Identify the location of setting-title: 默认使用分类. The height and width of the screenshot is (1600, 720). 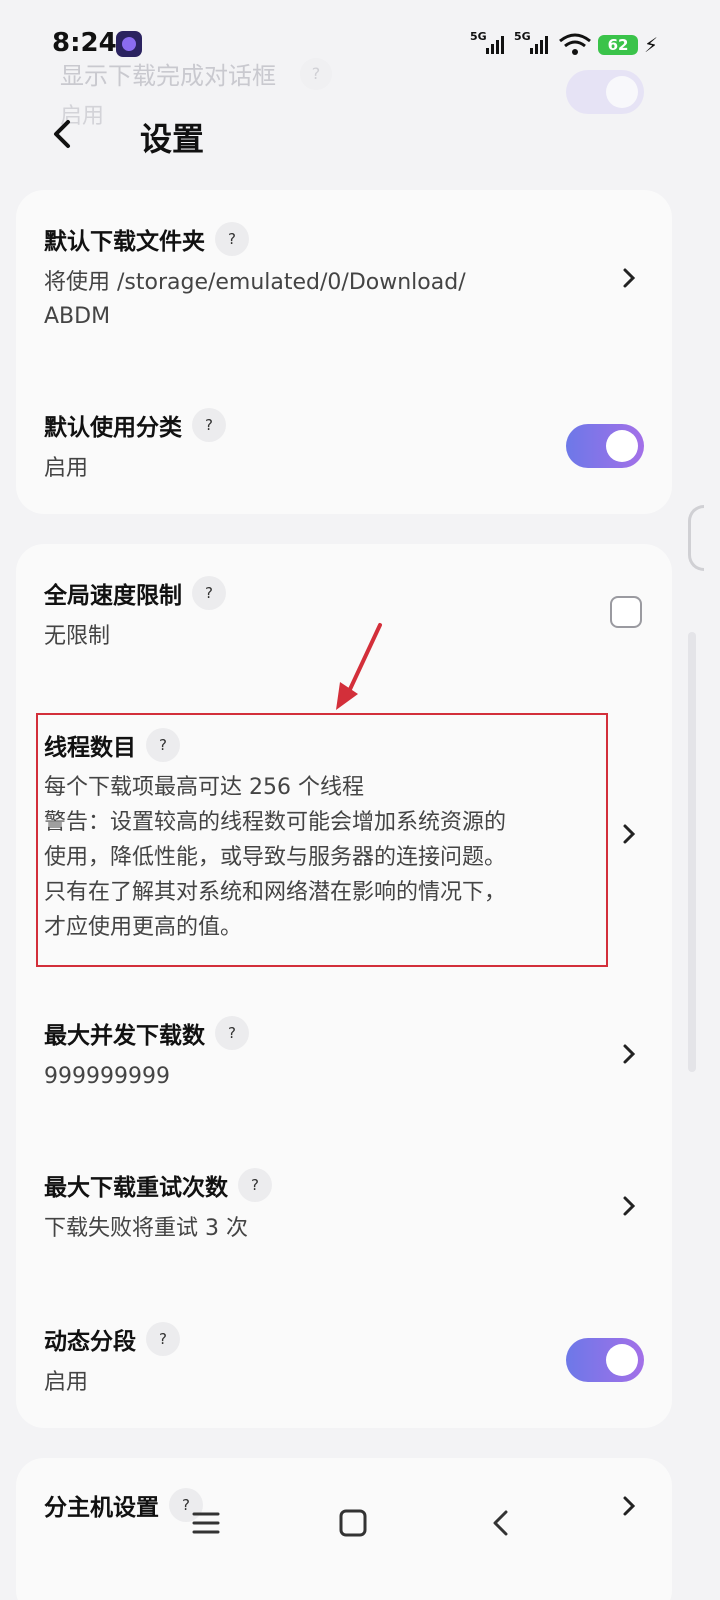
(113, 428).